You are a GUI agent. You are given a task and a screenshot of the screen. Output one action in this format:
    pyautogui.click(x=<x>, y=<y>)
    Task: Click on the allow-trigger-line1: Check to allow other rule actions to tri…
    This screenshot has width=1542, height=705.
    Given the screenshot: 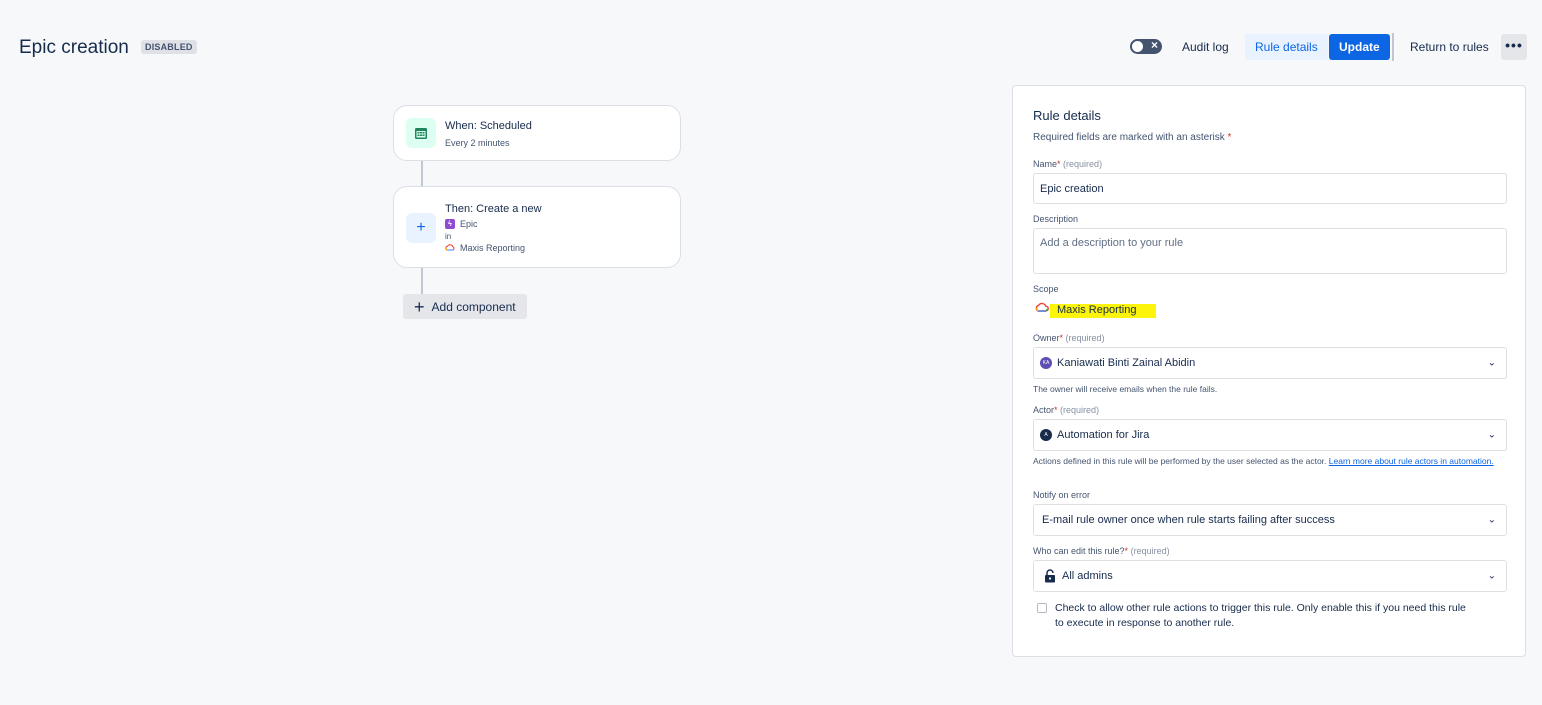 What is the action you would take?
    pyautogui.click(x=1260, y=608)
    